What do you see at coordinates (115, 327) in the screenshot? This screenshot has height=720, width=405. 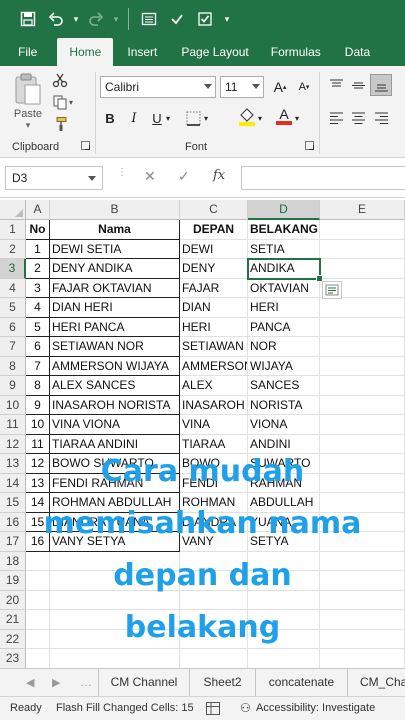 I see `cell-nama: HERI PANCA` at bounding box center [115, 327].